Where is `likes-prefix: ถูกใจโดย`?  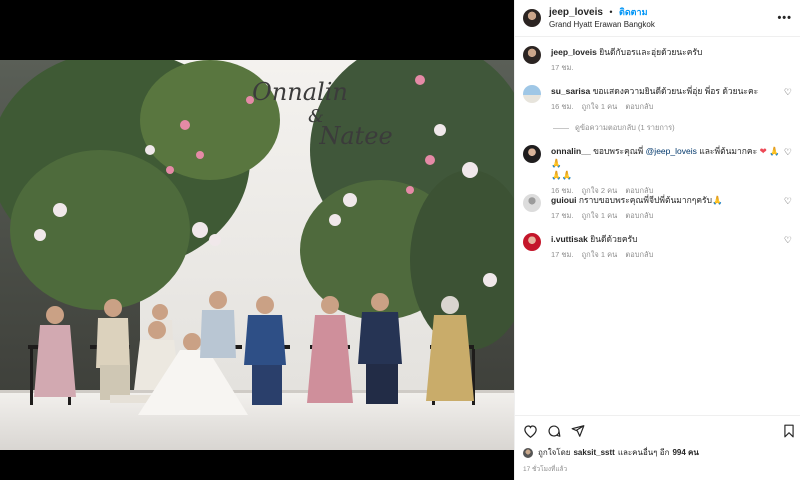 likes-prefix: ถูกใจโดย is located at coordinates (554, 452).